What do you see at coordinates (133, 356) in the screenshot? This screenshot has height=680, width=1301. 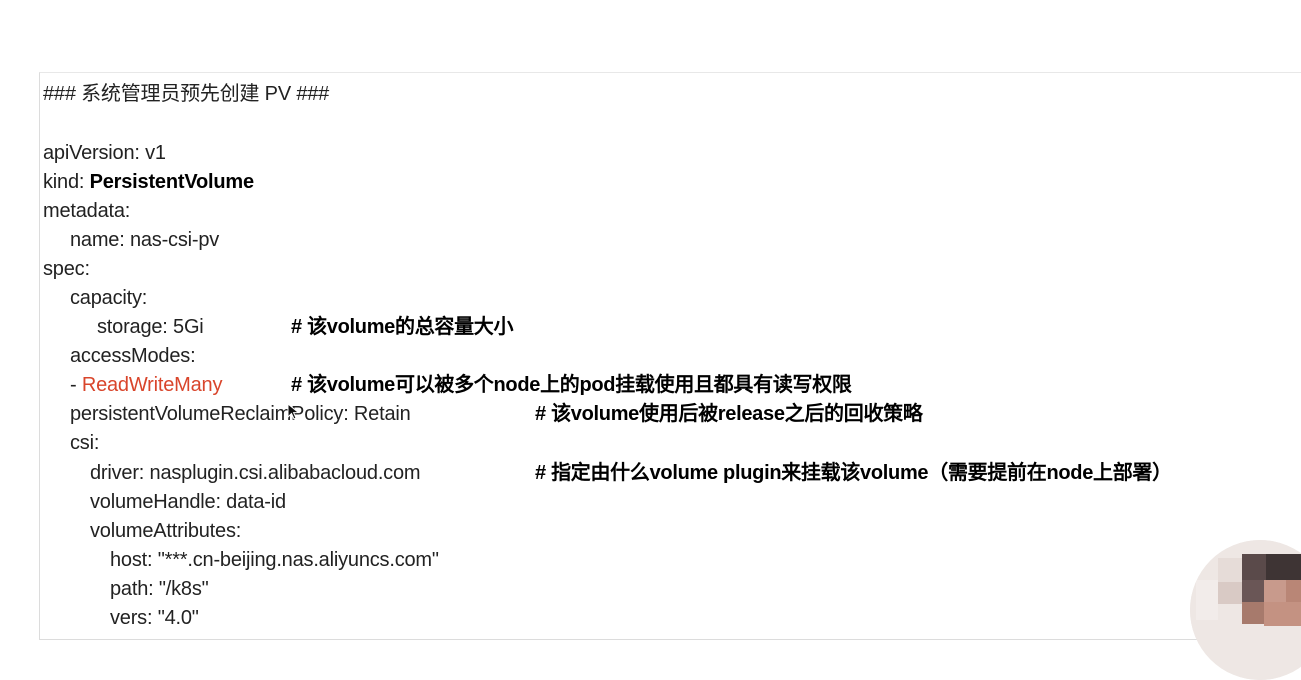 I see `line-accessmodes: accessModes:` at bounding box center [133, 356].